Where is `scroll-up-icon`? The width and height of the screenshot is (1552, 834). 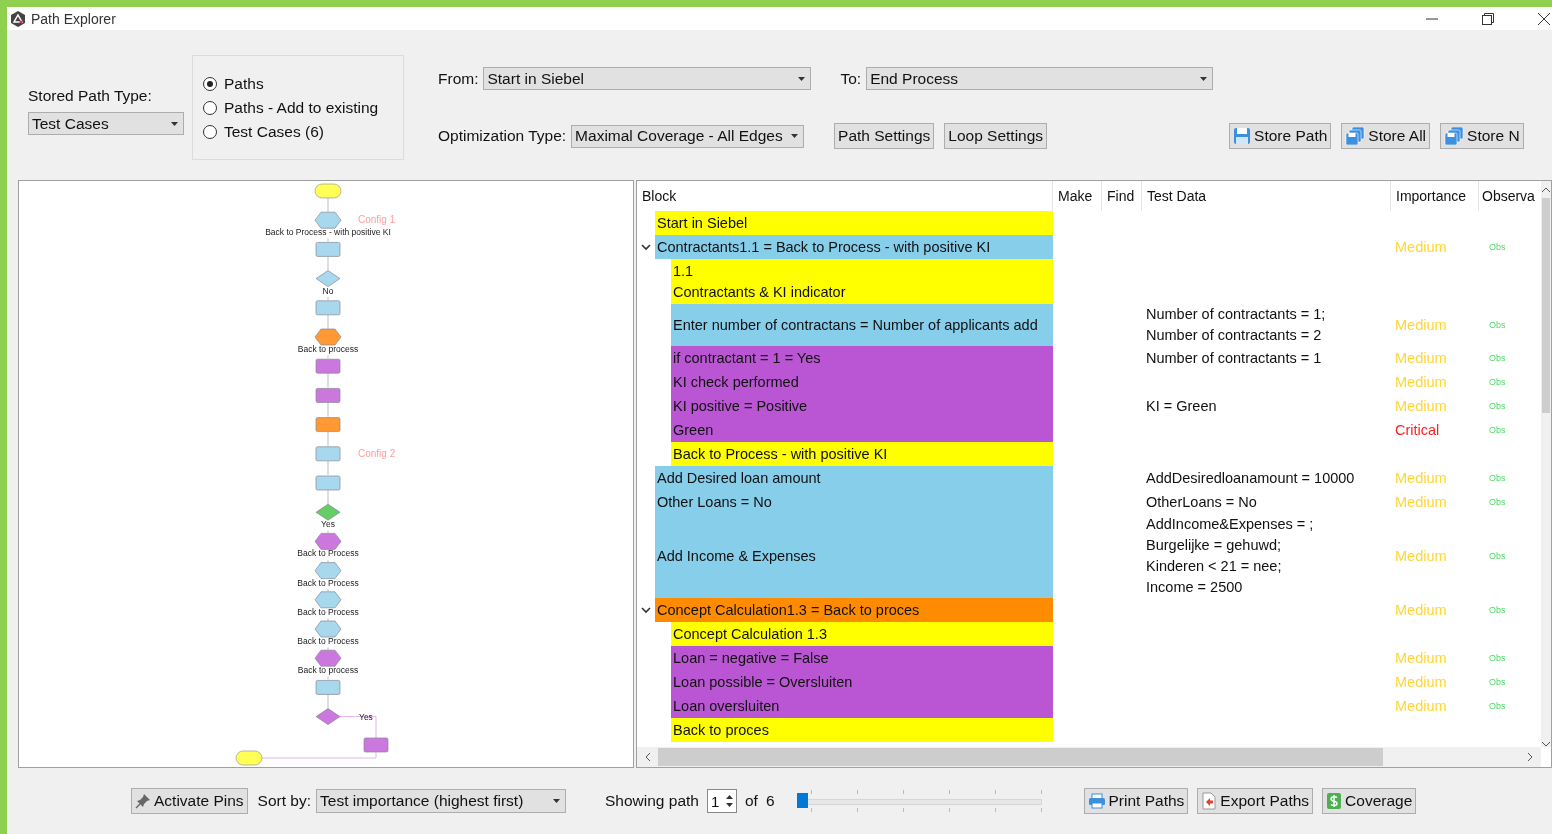
scroll-up-icon is located at coordinates (1546, 189).